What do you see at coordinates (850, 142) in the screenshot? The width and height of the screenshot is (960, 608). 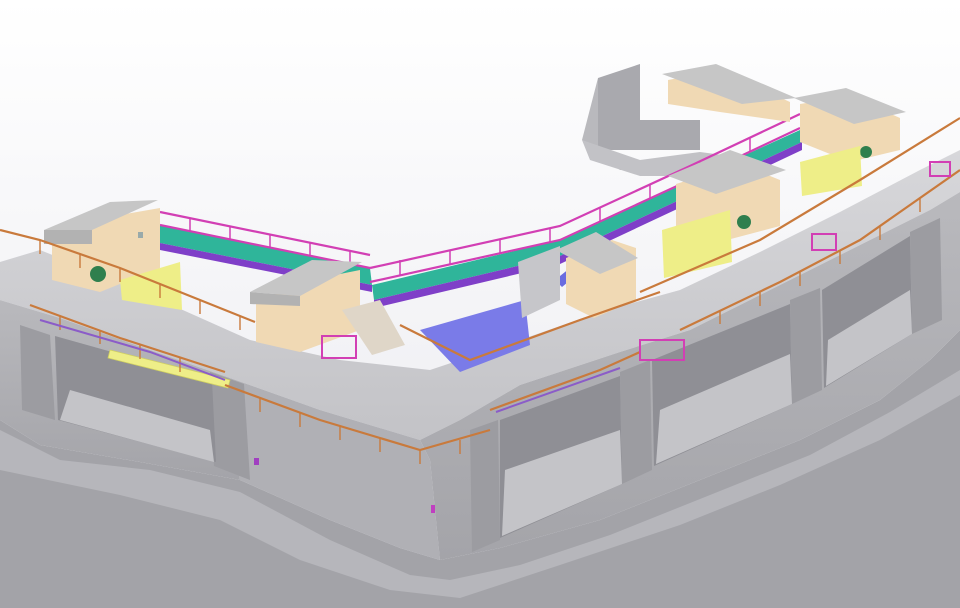 I see `gatehouse-far-right` at bounding box center [850, 142].